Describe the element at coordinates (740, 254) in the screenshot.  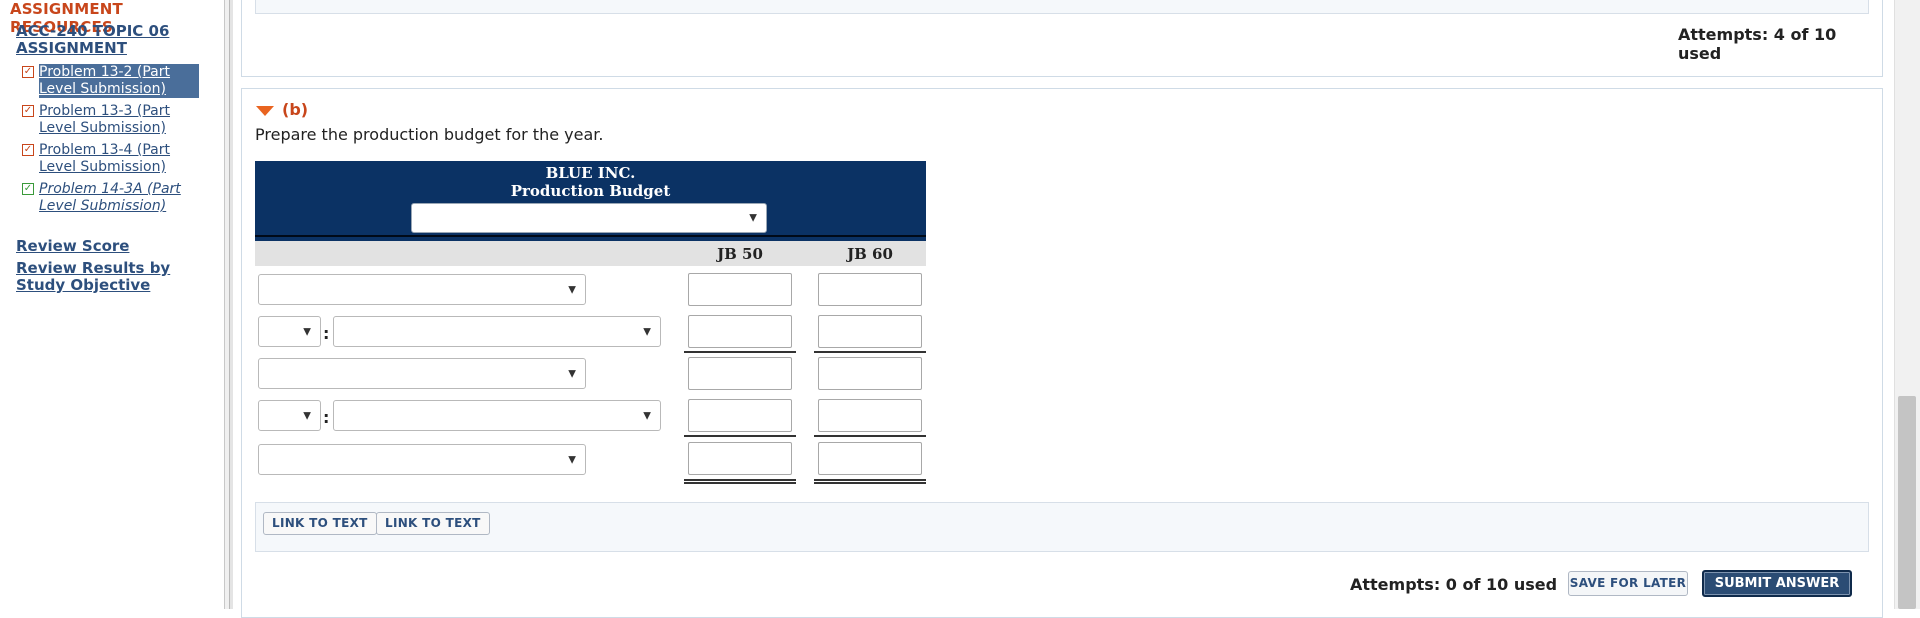
I see `column-header-jb50: JB 50` at that location.